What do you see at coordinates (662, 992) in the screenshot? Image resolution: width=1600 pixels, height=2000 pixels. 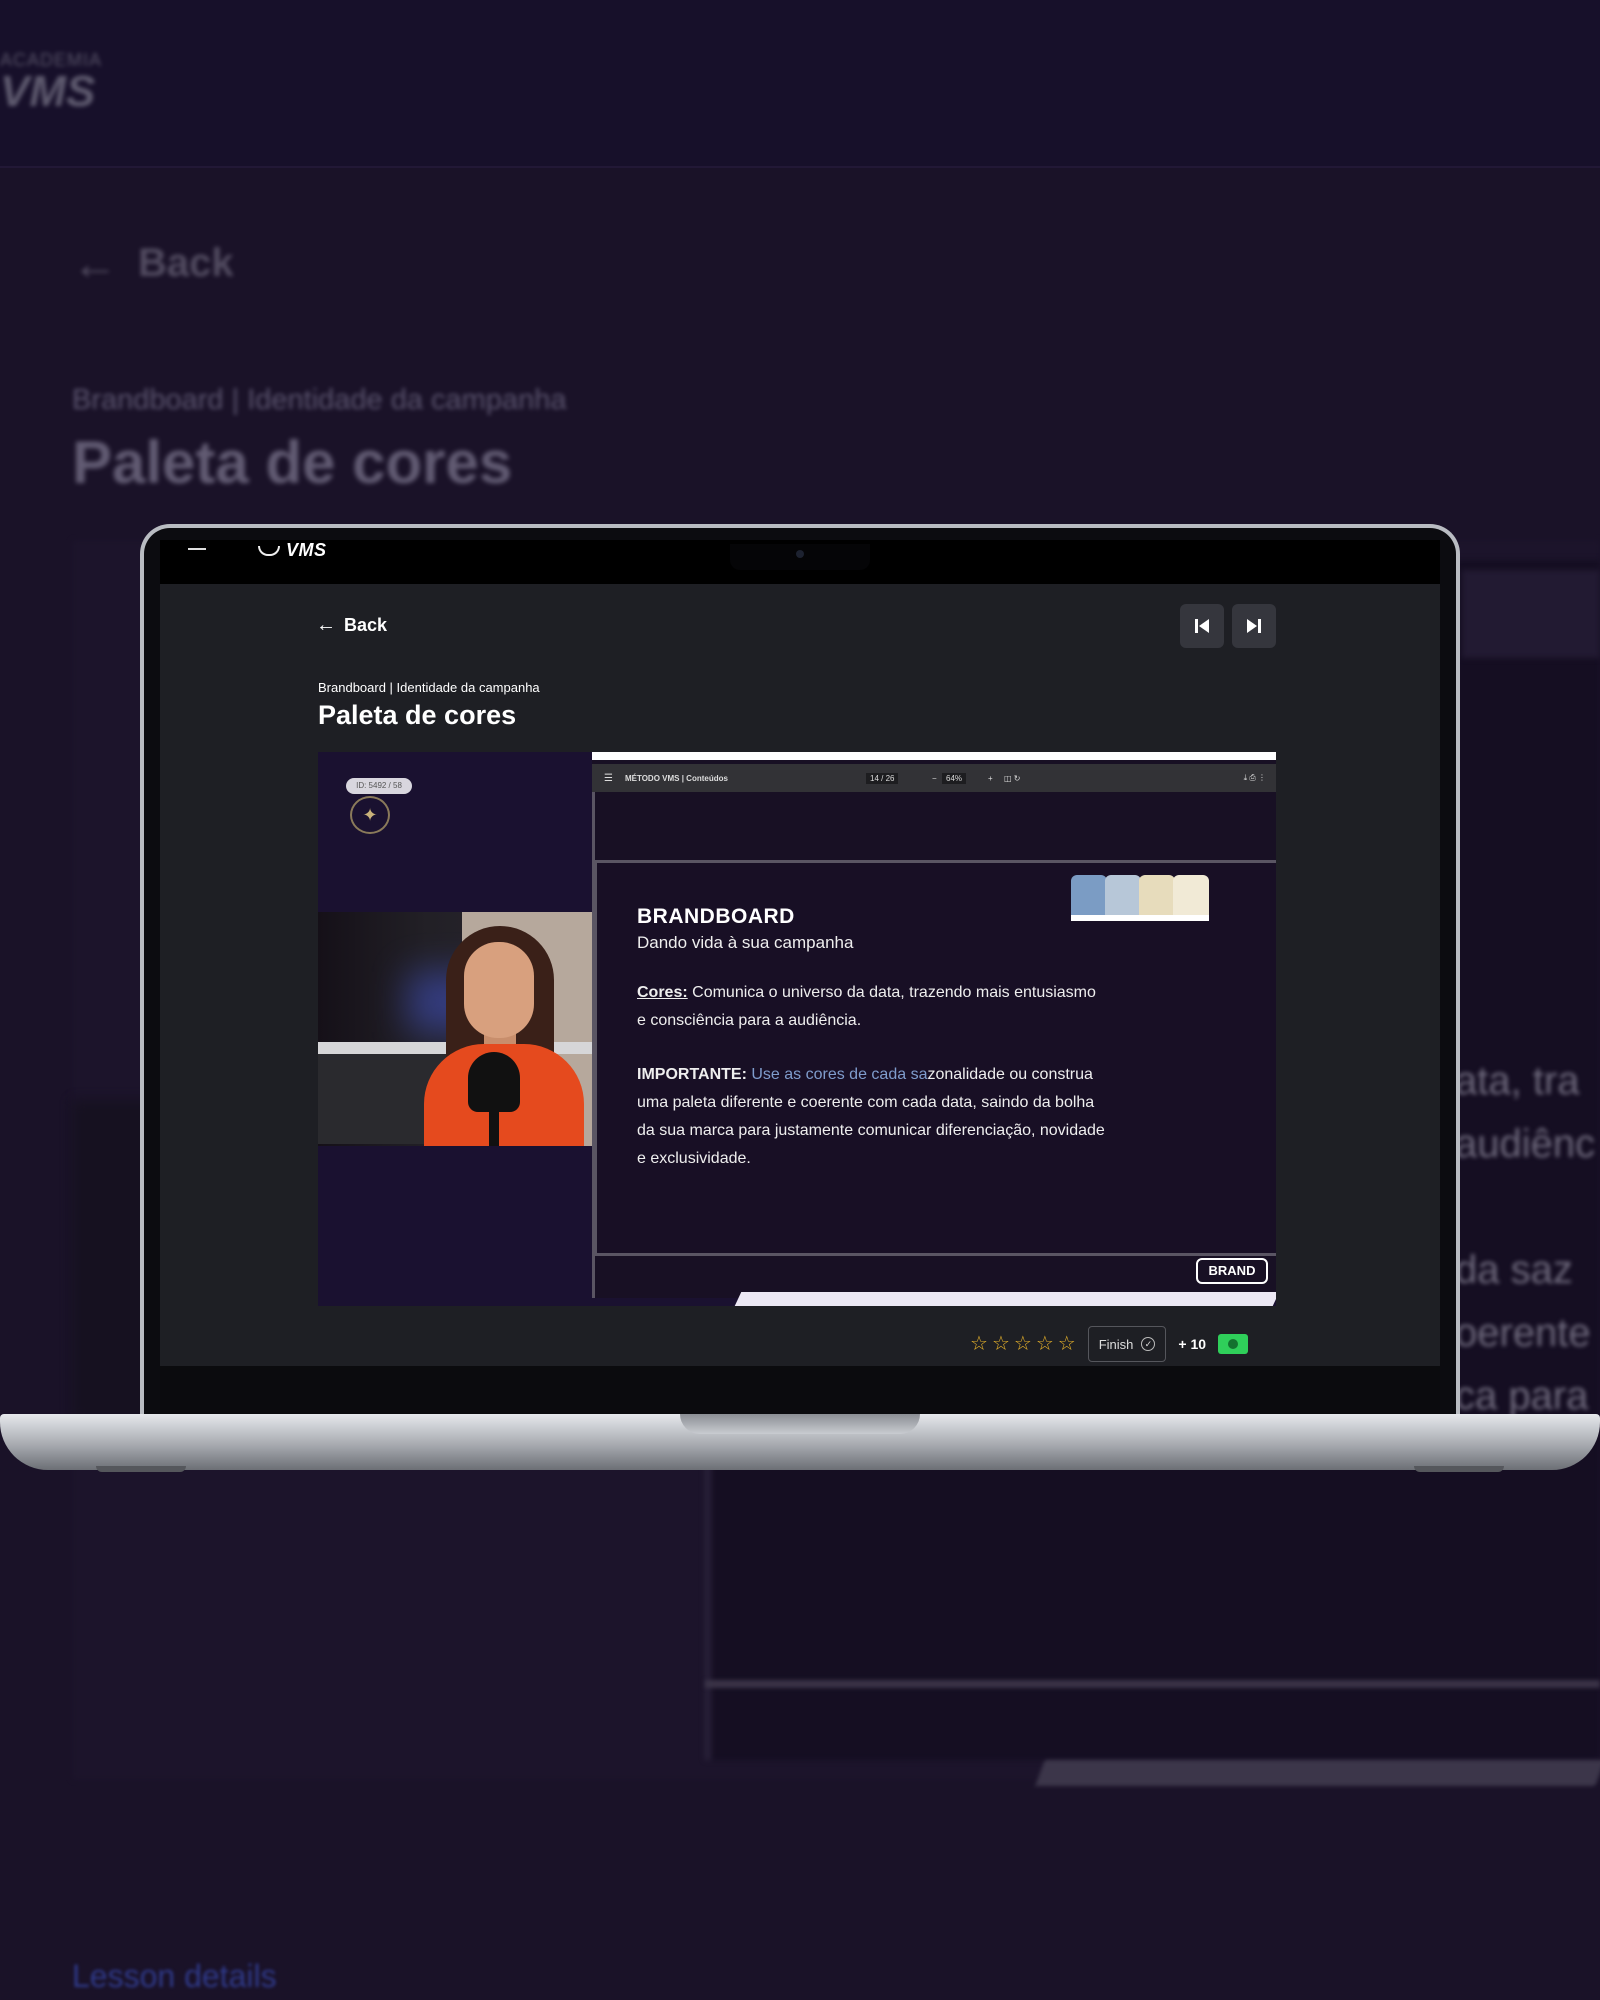 I see `slide-key-colors: Cores:` at bounding box center [662, 992].